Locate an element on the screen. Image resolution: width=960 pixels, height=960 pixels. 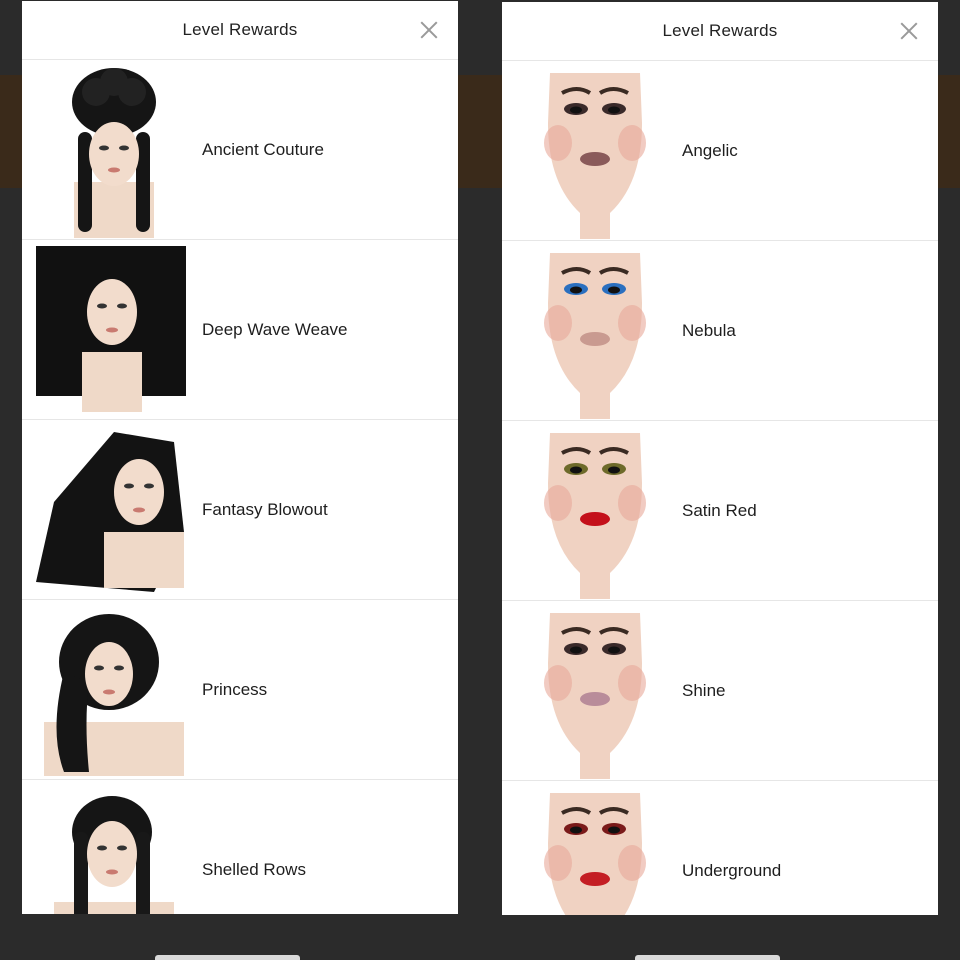
reward-item: Satin Red is located at coordinates (720, 511).